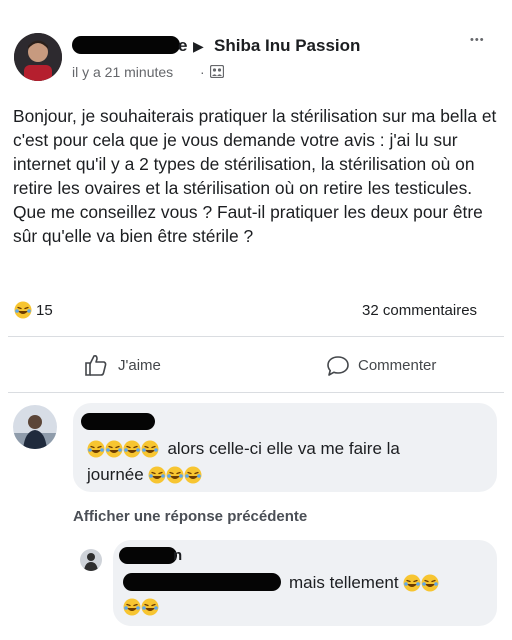 This screenshot has height=640, width=512. I want to click on reply-author-name, so click(148, 555).